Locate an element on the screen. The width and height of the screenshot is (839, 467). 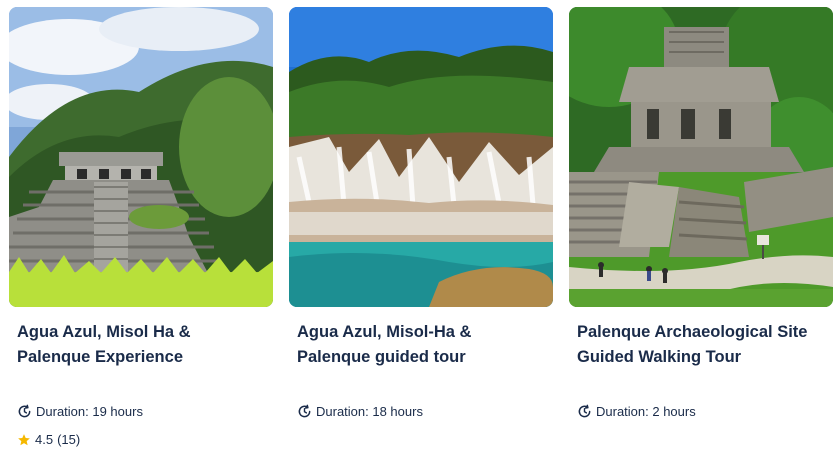
card-1-duration: Duration: 19 hours is located at coordinates (80, 411).